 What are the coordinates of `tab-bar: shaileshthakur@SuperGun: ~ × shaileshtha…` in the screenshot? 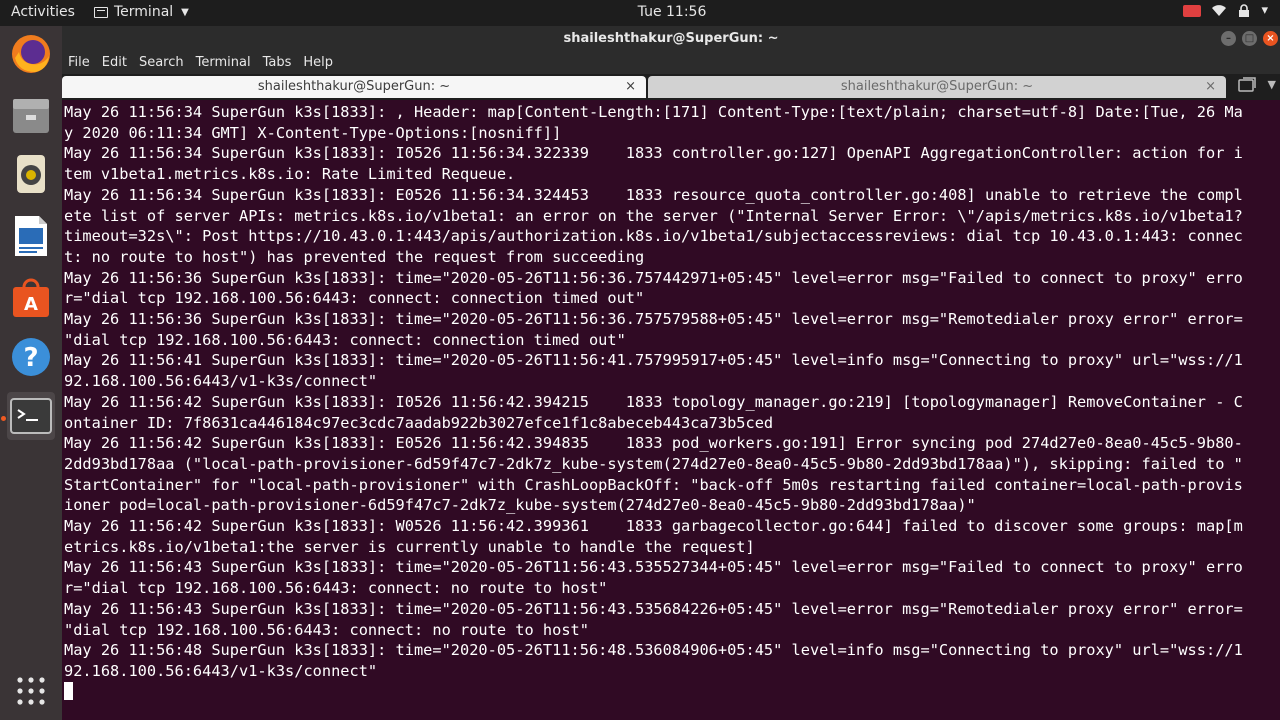 It's located at (671, 87).